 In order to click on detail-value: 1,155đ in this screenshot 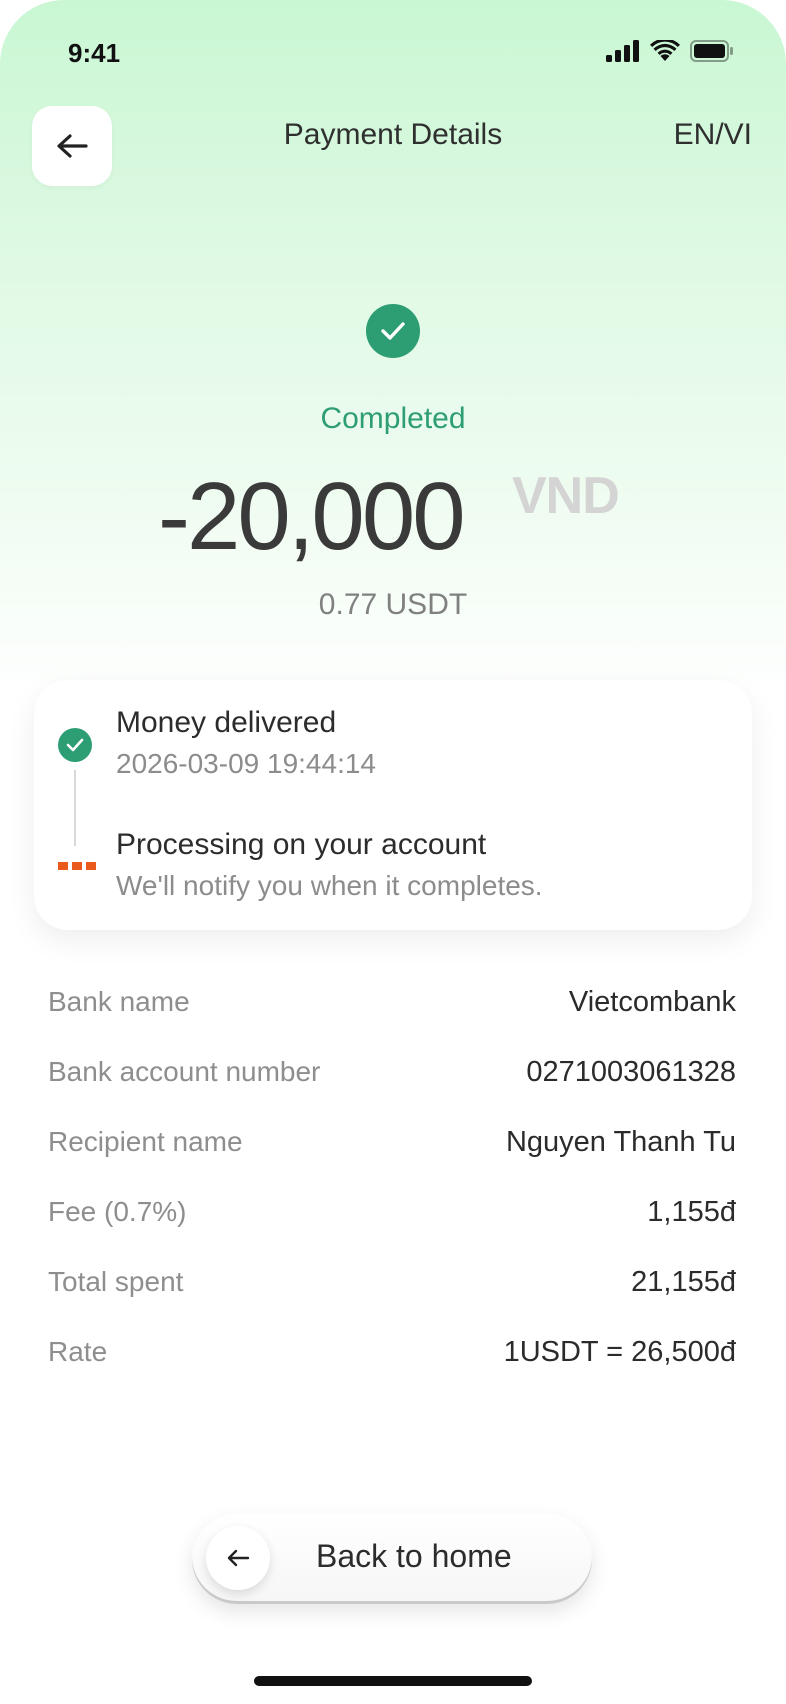, I will do `click(691, 1212)`.